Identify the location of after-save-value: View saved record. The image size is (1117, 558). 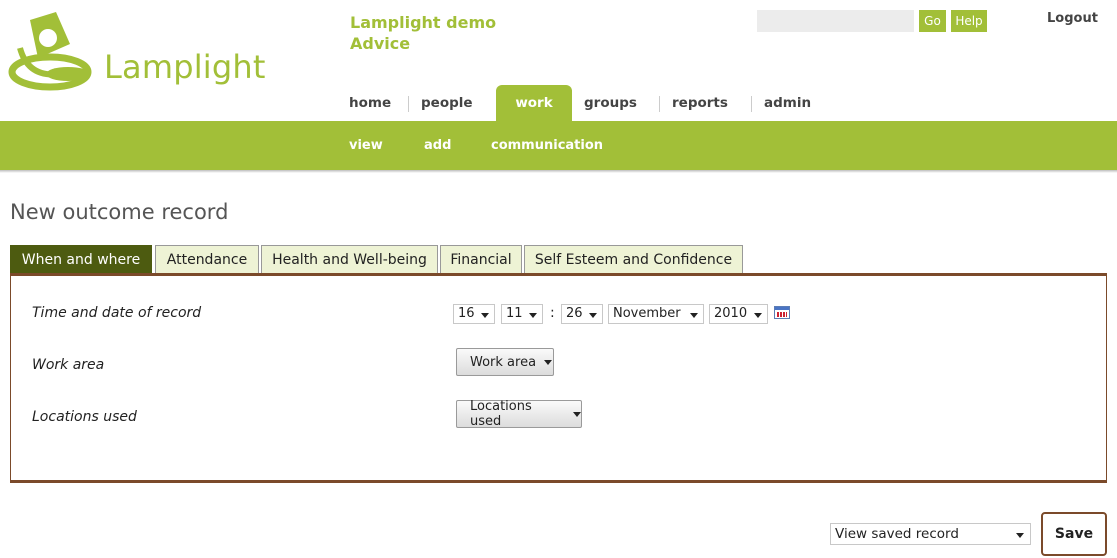
(897, 534).